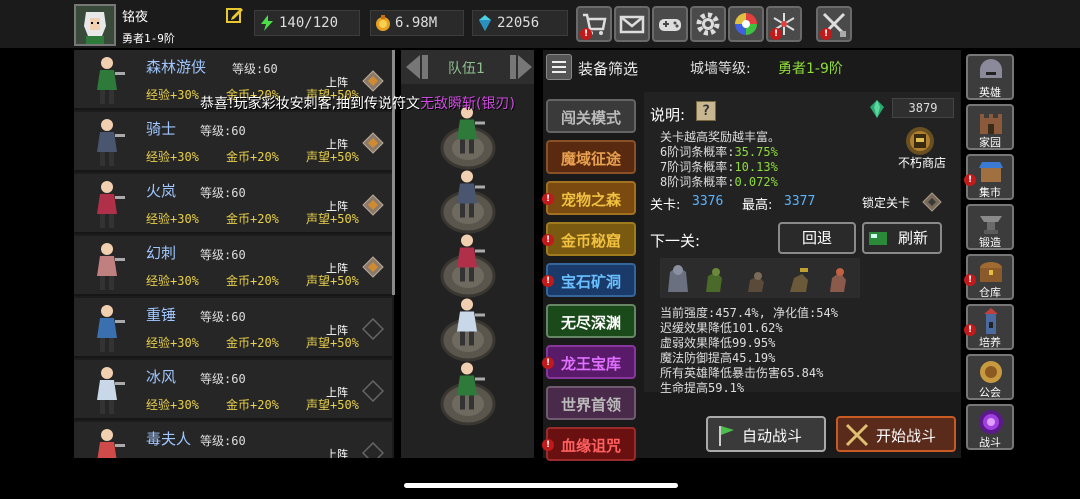 The height and width of the screenshot is (499, 1080). What do you see at coordinates (589, 362) in the screenshot?
I see `mode-button: 龙王宝库!` at bounding box center [589, 362].